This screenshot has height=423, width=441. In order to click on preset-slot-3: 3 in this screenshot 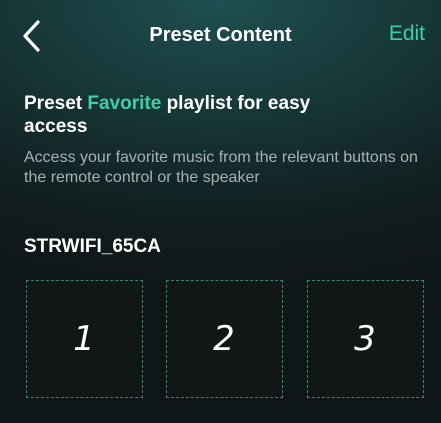, I will do `click(365, 339)`.